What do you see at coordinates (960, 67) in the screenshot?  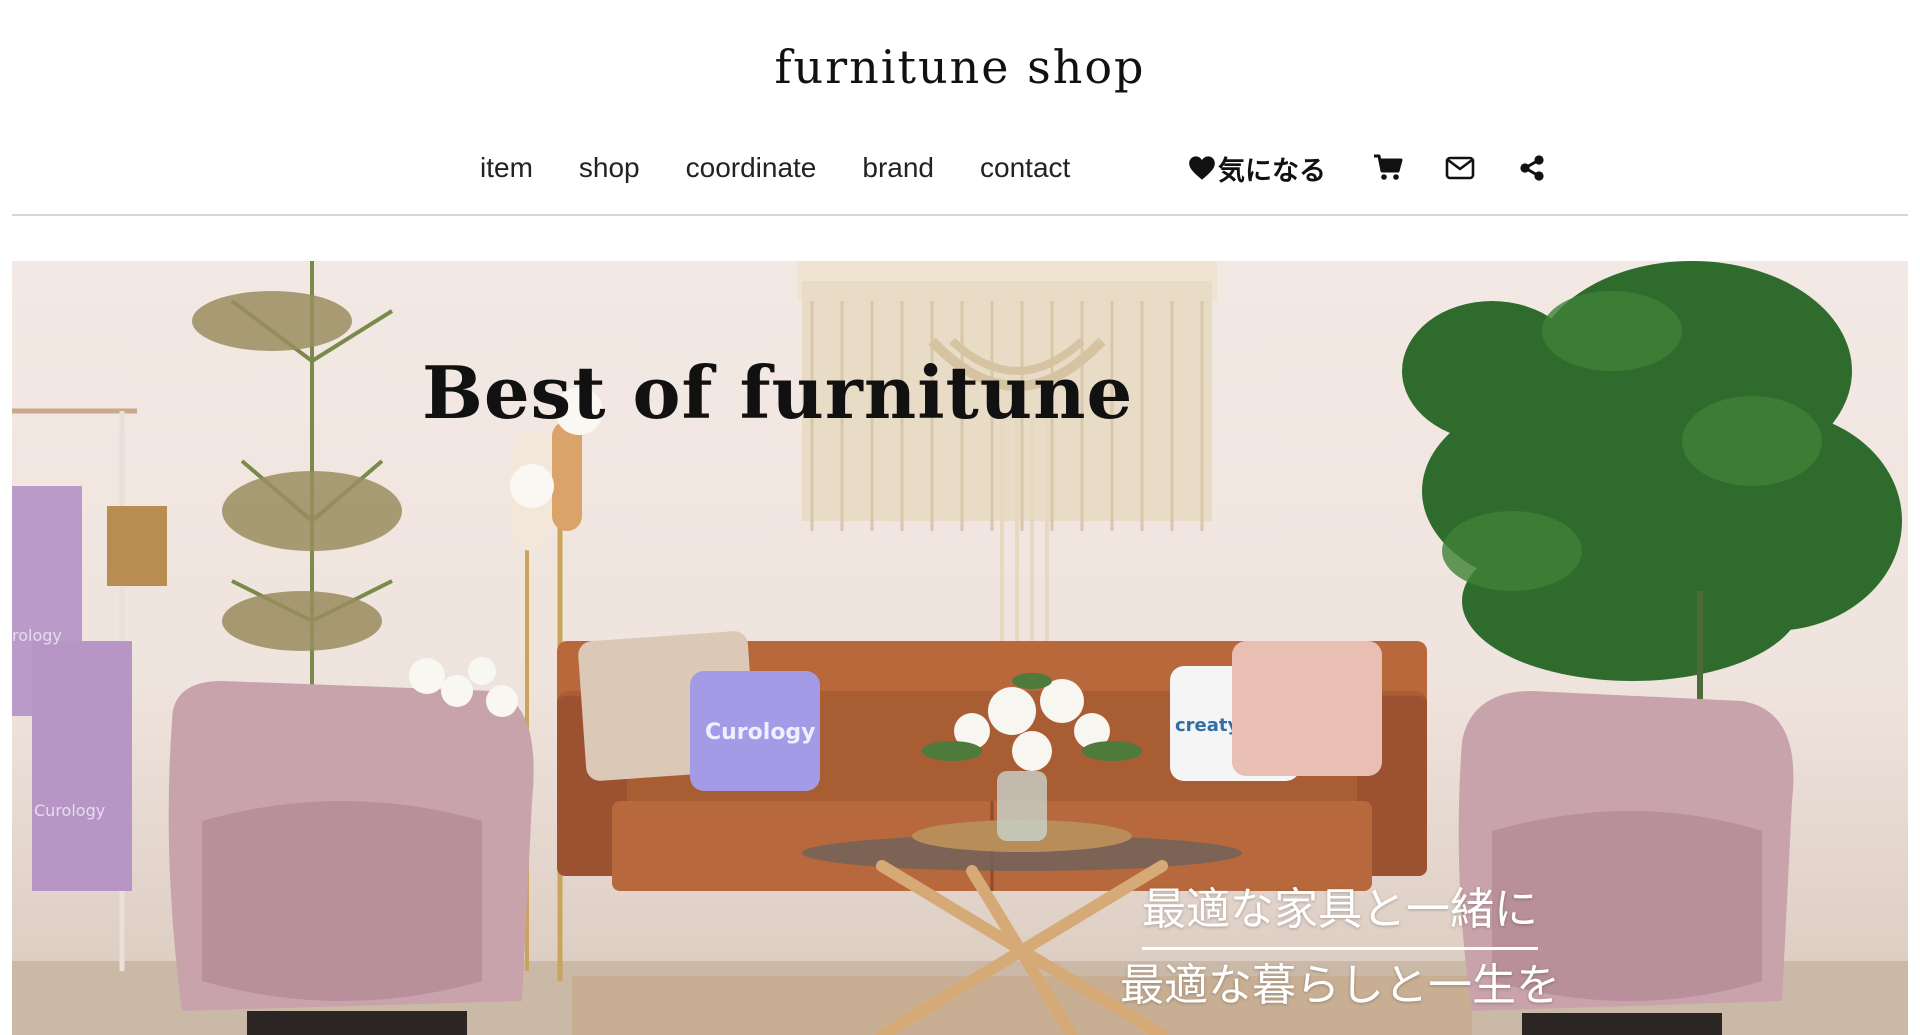 I see `site-title: furnitune shop` at bounding box center [960, 67].